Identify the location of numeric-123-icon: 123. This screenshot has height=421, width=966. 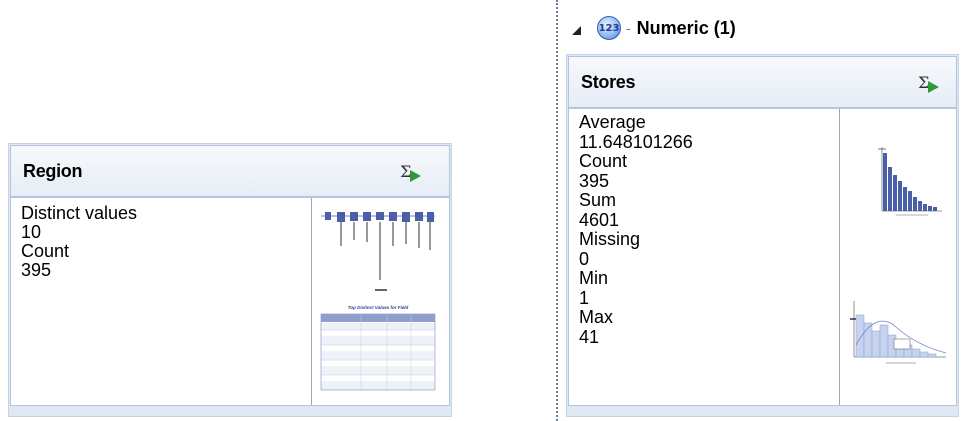
(609, 28).